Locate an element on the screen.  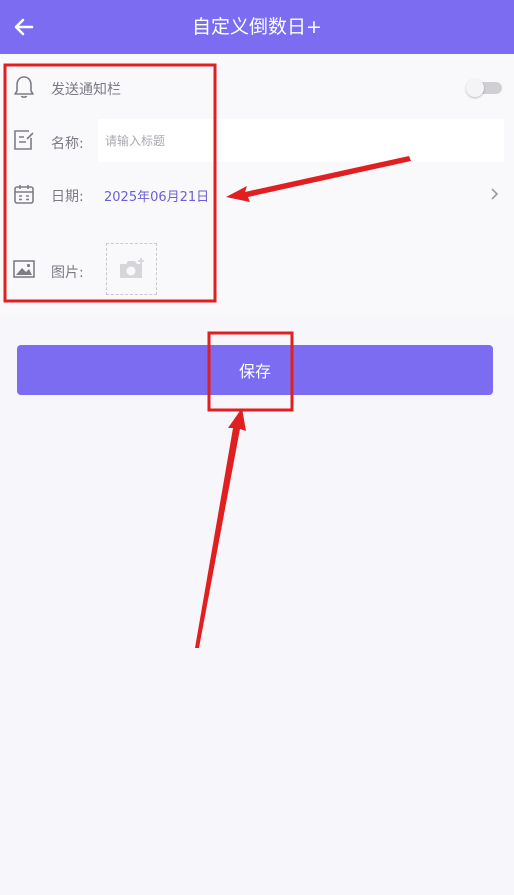
arrow-to-save is located at coordinates (220, 528).